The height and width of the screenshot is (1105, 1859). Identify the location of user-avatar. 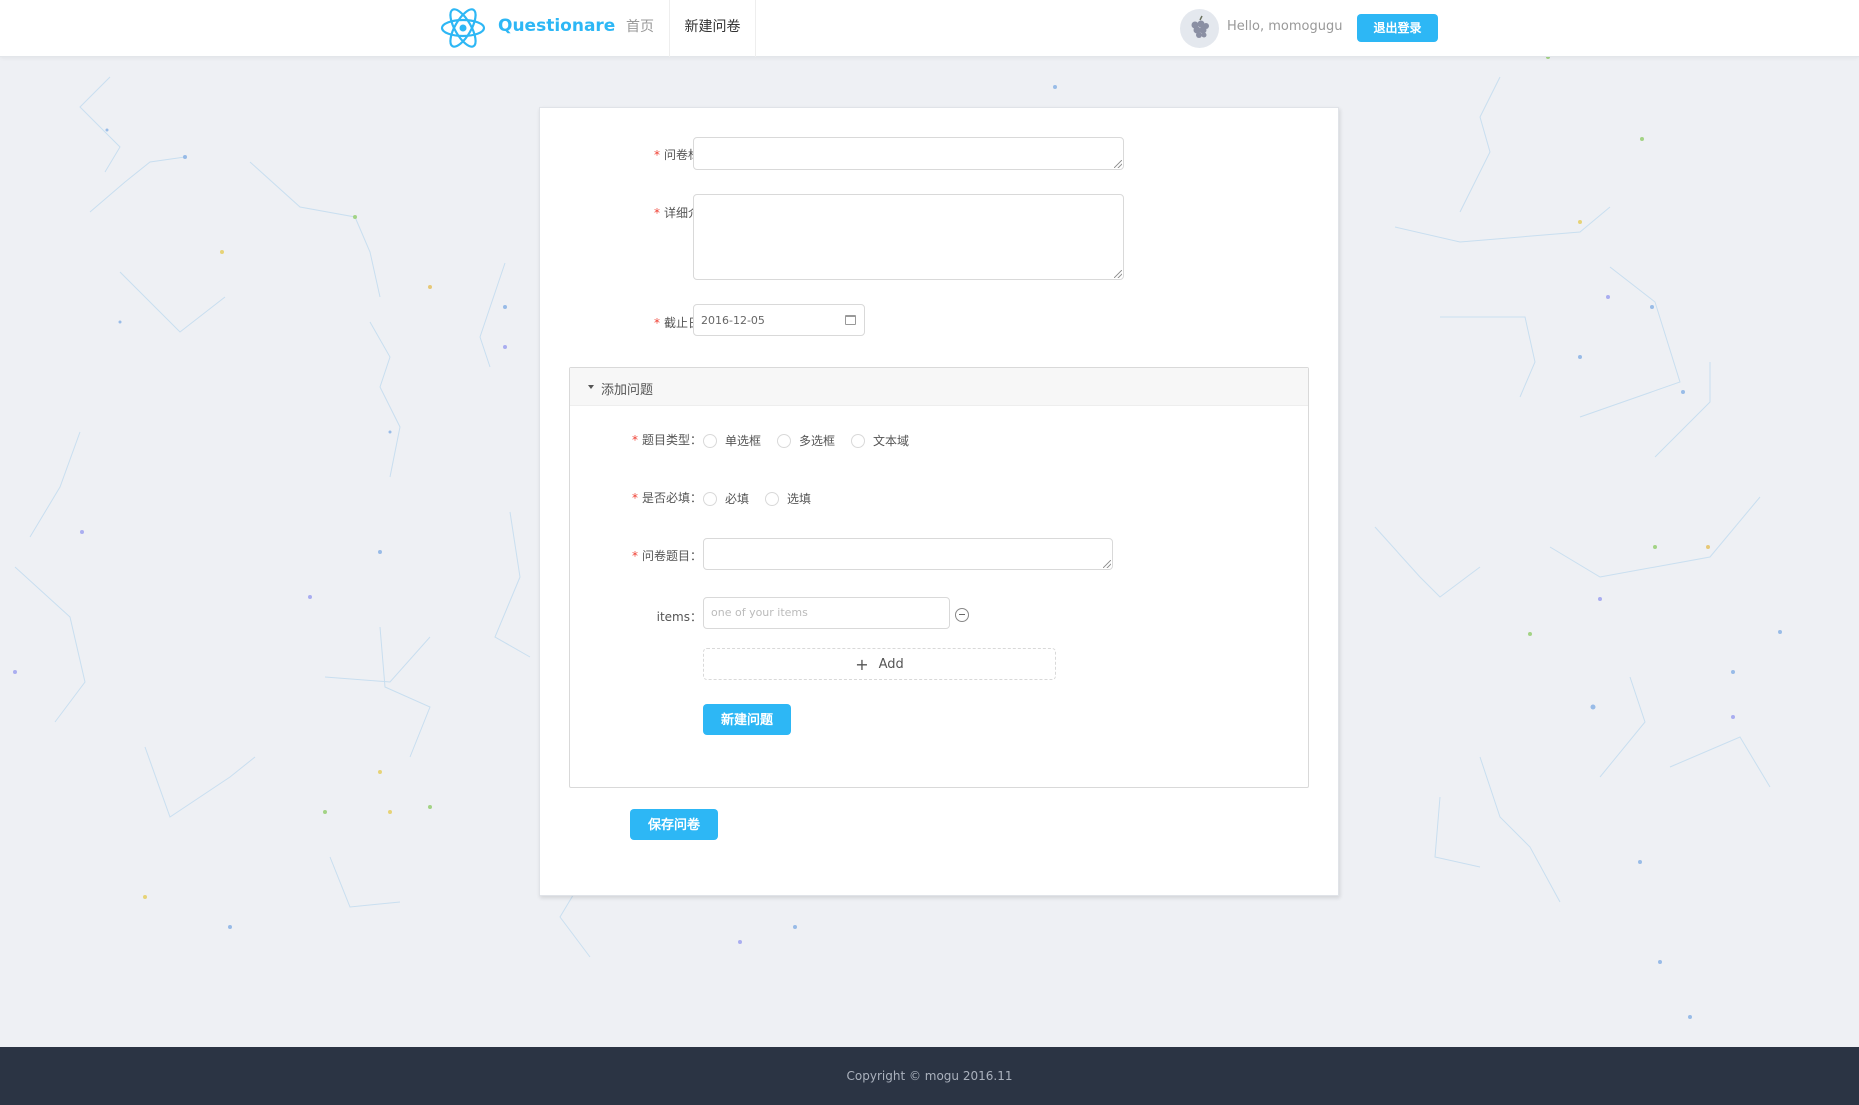
(1199, 28).